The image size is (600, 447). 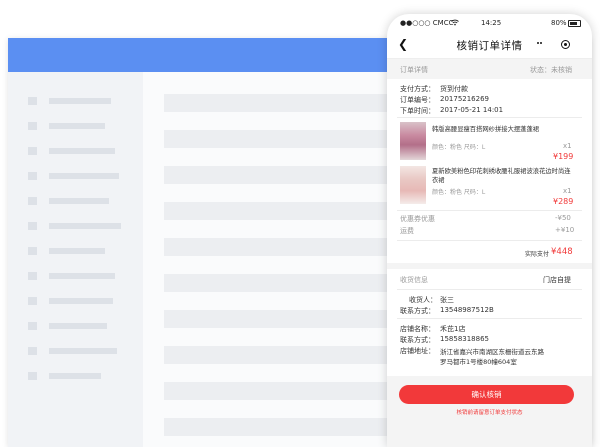 What do you see at coordinates (417, 219) in the screenshot?
I see `discount-label: 优惠券优惠` at bounding box center [417, 219].